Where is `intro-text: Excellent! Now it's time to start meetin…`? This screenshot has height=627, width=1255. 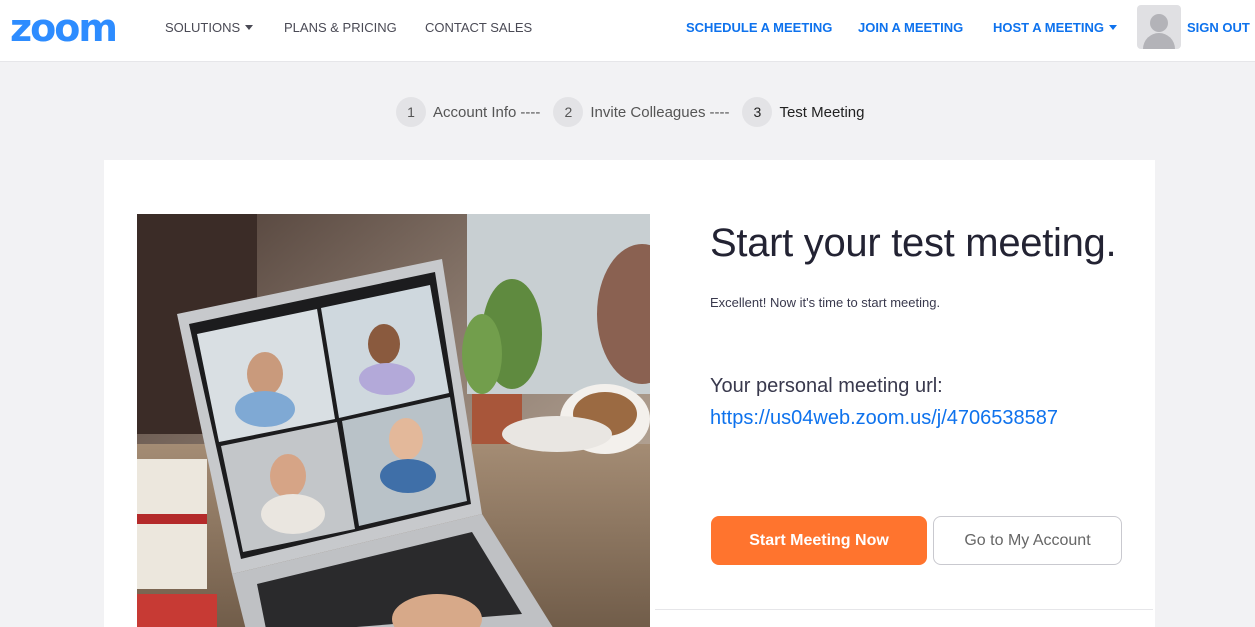 intro-text: Excellent! Now it's time to start meetin… is located at coordinates (825, 302).